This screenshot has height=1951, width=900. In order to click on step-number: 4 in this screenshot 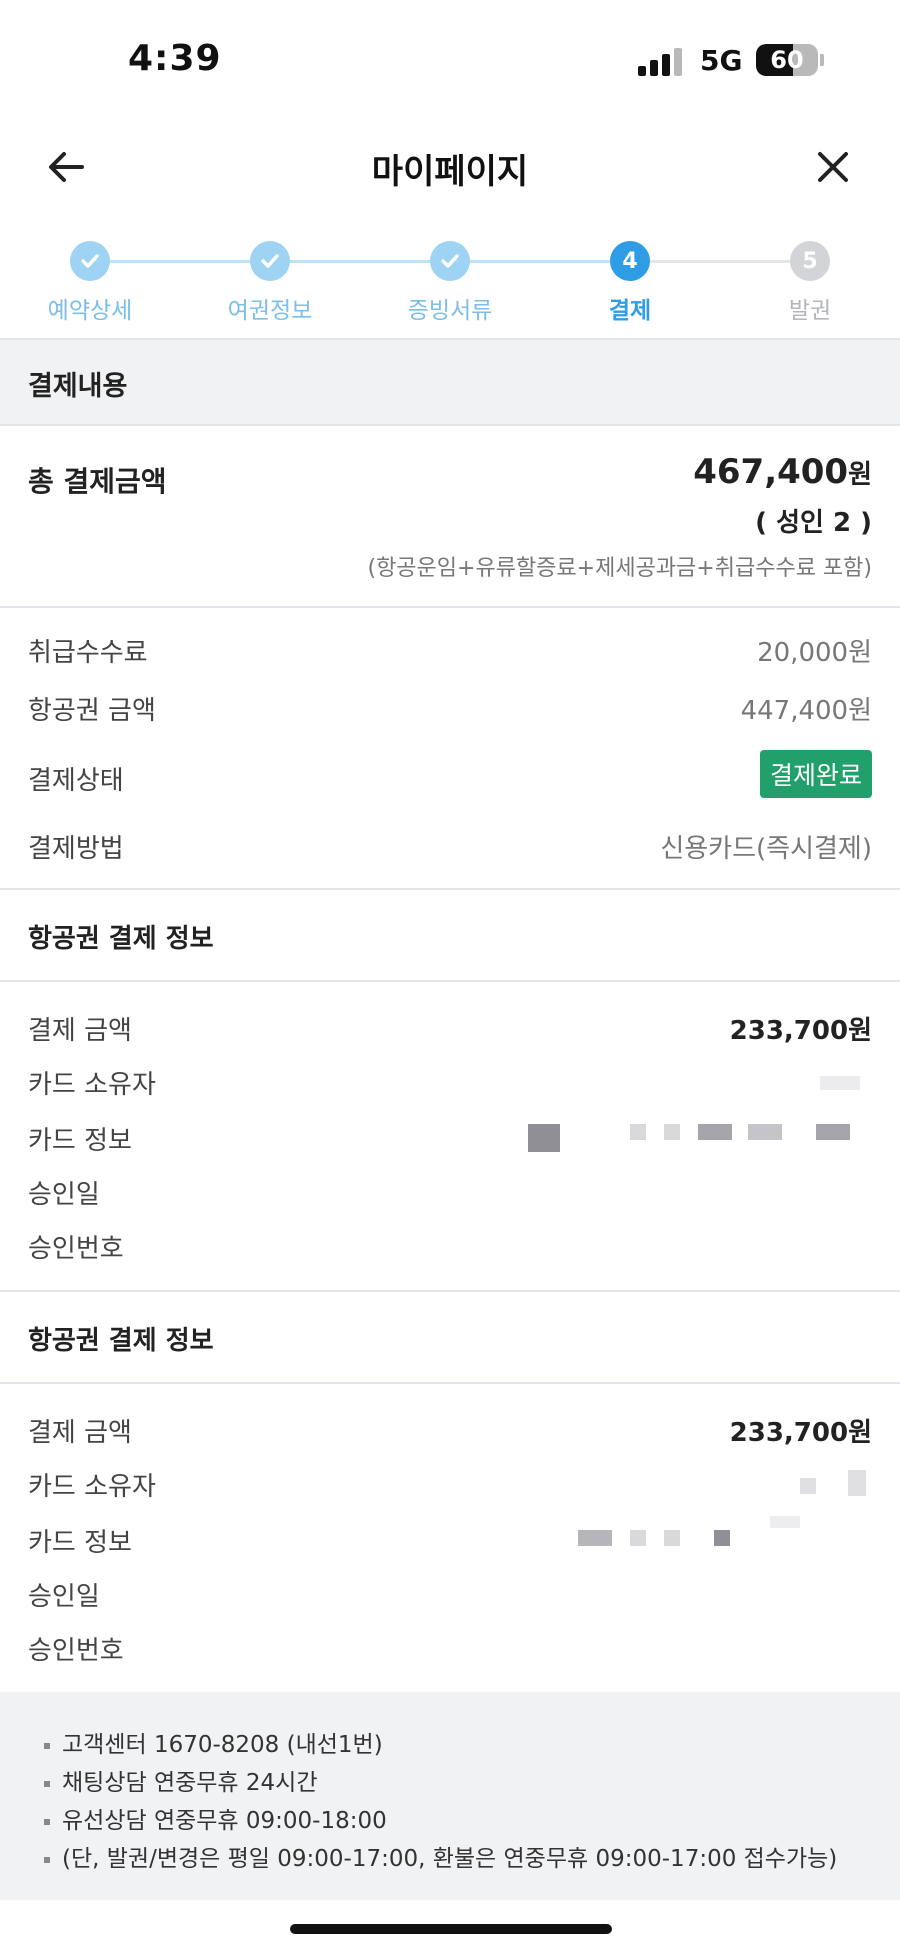, I will do `click(630, 261)`.